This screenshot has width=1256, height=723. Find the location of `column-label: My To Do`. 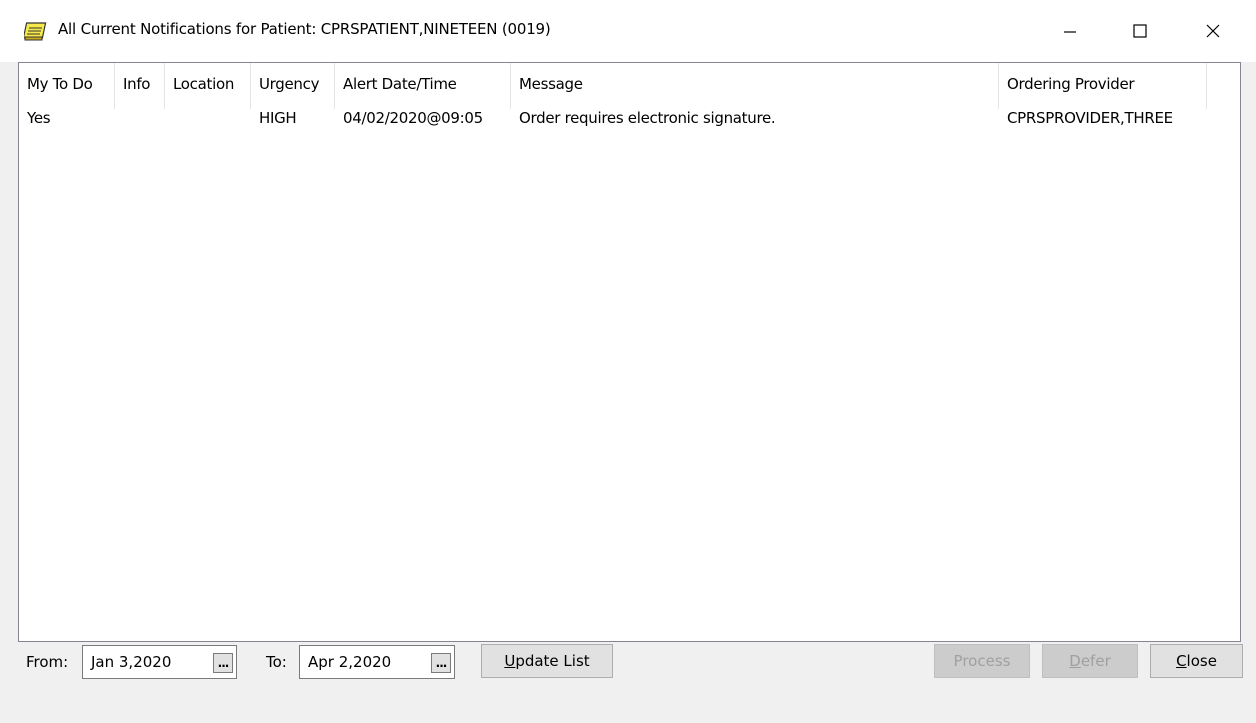

column-label: My To Do is located at coordinates (60, 84).